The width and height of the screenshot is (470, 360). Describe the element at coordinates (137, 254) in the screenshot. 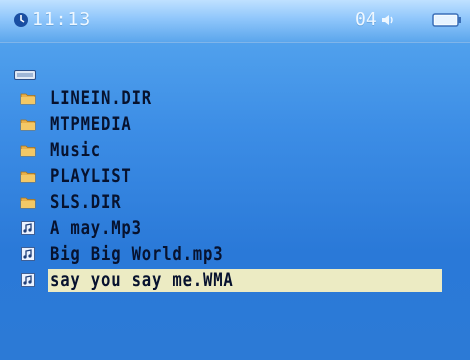

I see `file-name: Big Big World.mp3` at that location.